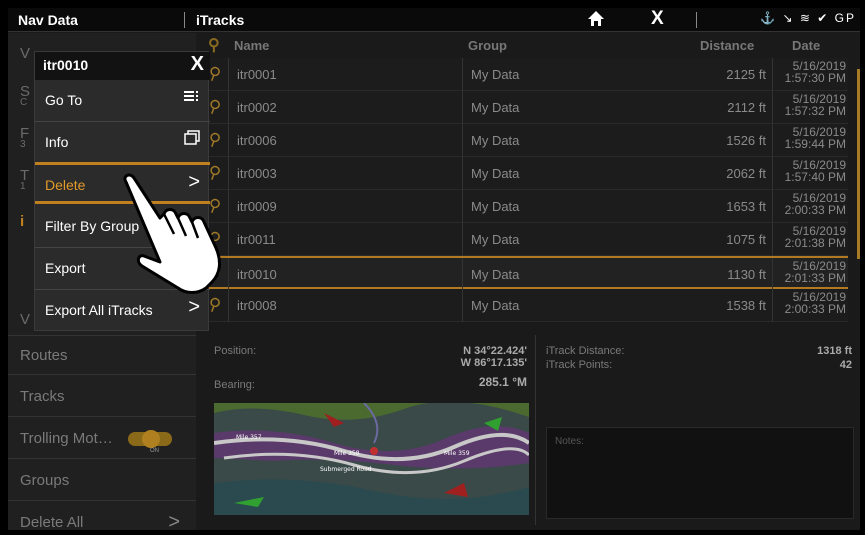 The image size is (865, 535). What do you see at coordinates (234, 385) in the screenshot?
I see `bearing-label: Bearing:` at bounding box center [234, 385].